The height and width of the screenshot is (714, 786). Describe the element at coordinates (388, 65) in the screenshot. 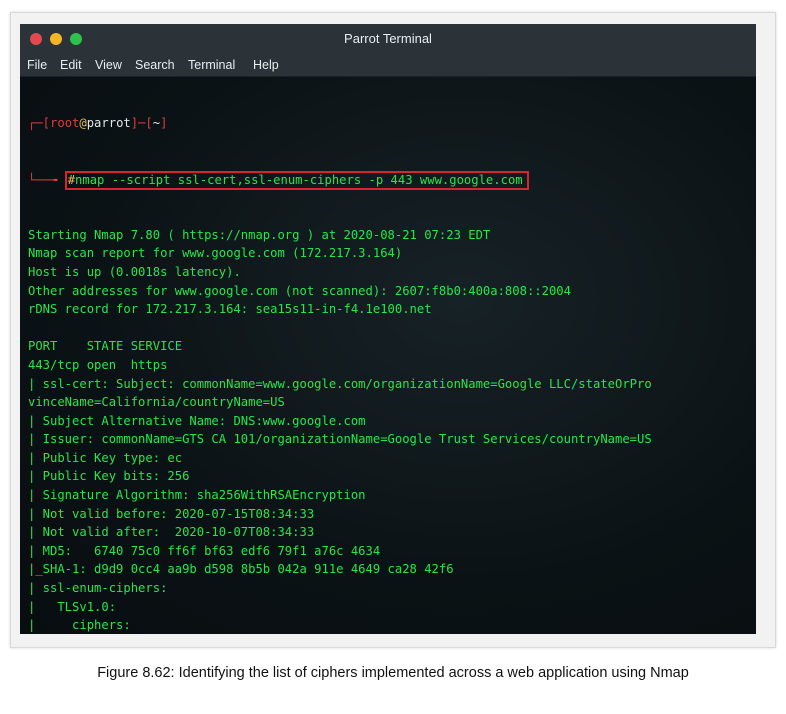

I see `menu-bar: File Edit View Search Terminal Help` at that location.